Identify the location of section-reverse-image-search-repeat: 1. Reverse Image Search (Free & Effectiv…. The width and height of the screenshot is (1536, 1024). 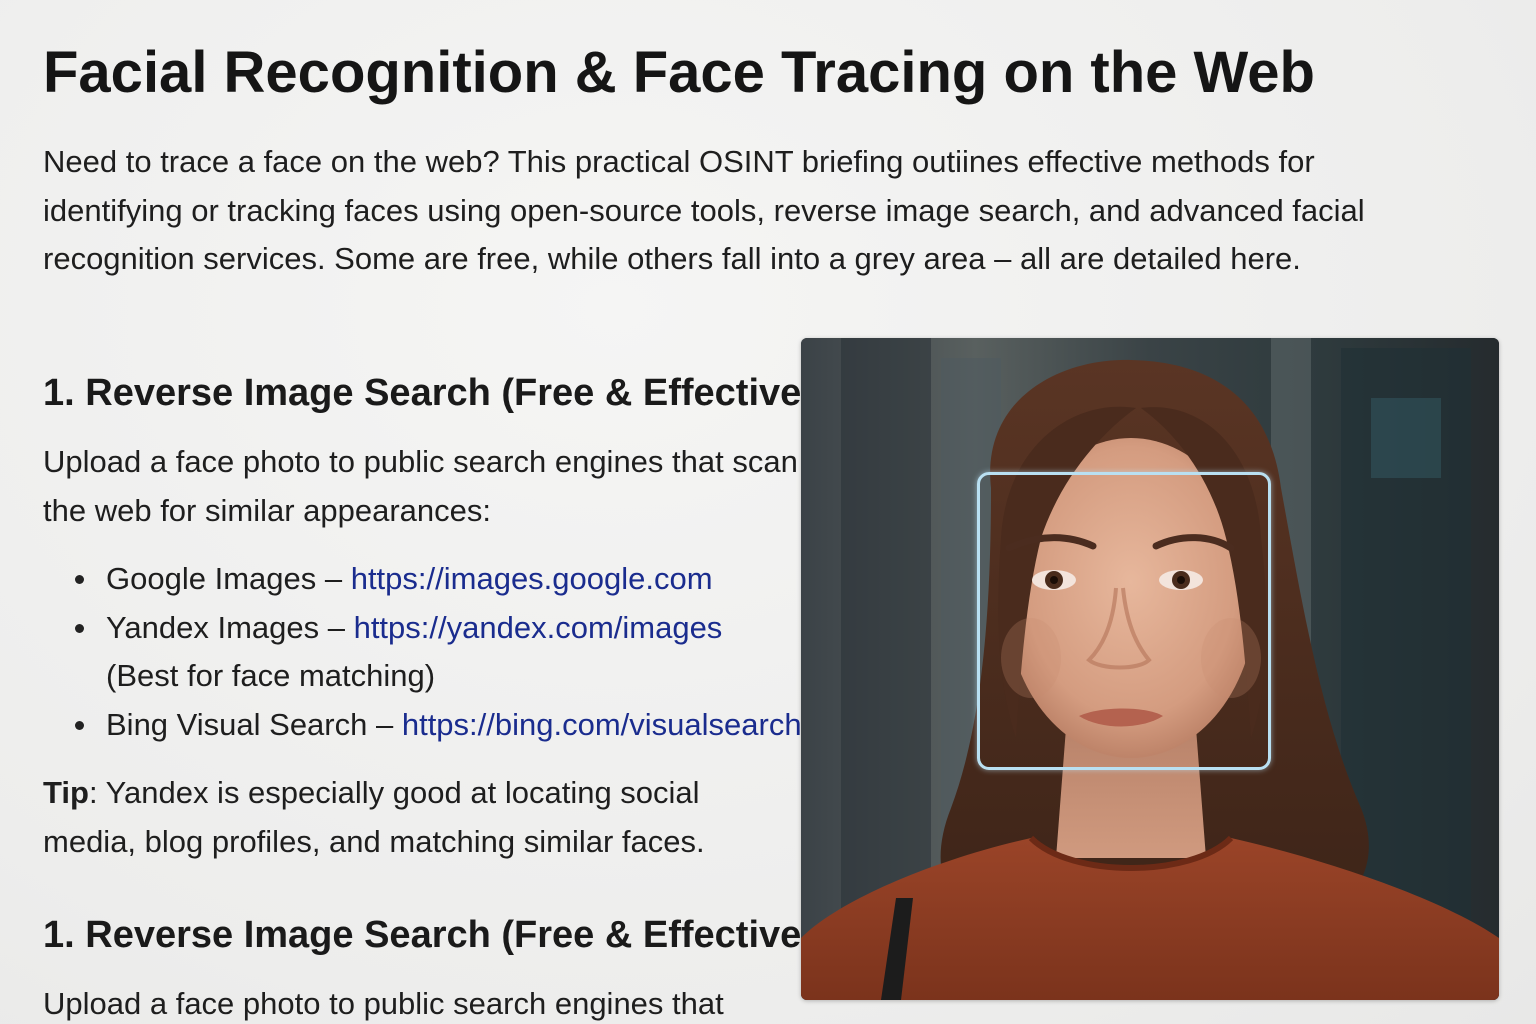
(421, 968).